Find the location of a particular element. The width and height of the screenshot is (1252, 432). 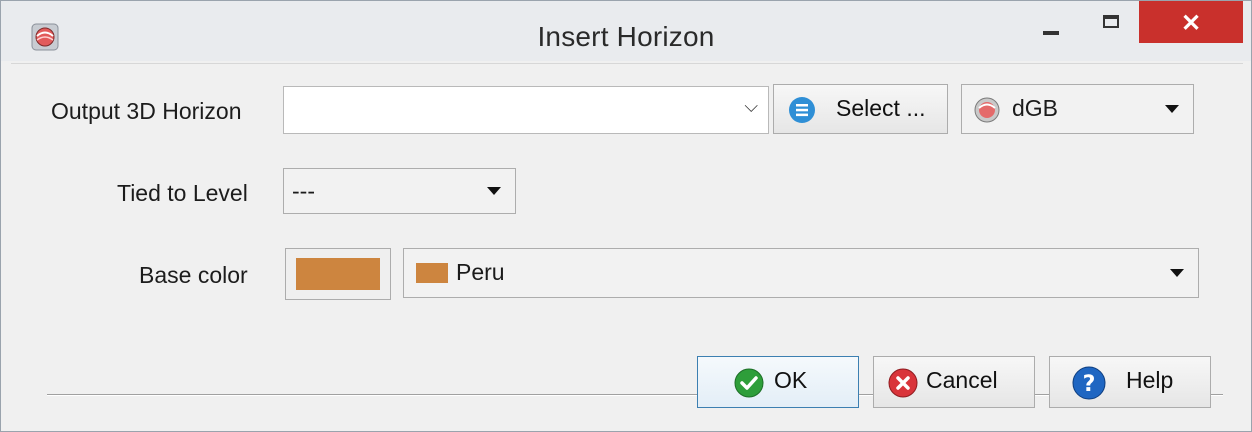

dgb-logo-icon is located at coordinates (987, 110).